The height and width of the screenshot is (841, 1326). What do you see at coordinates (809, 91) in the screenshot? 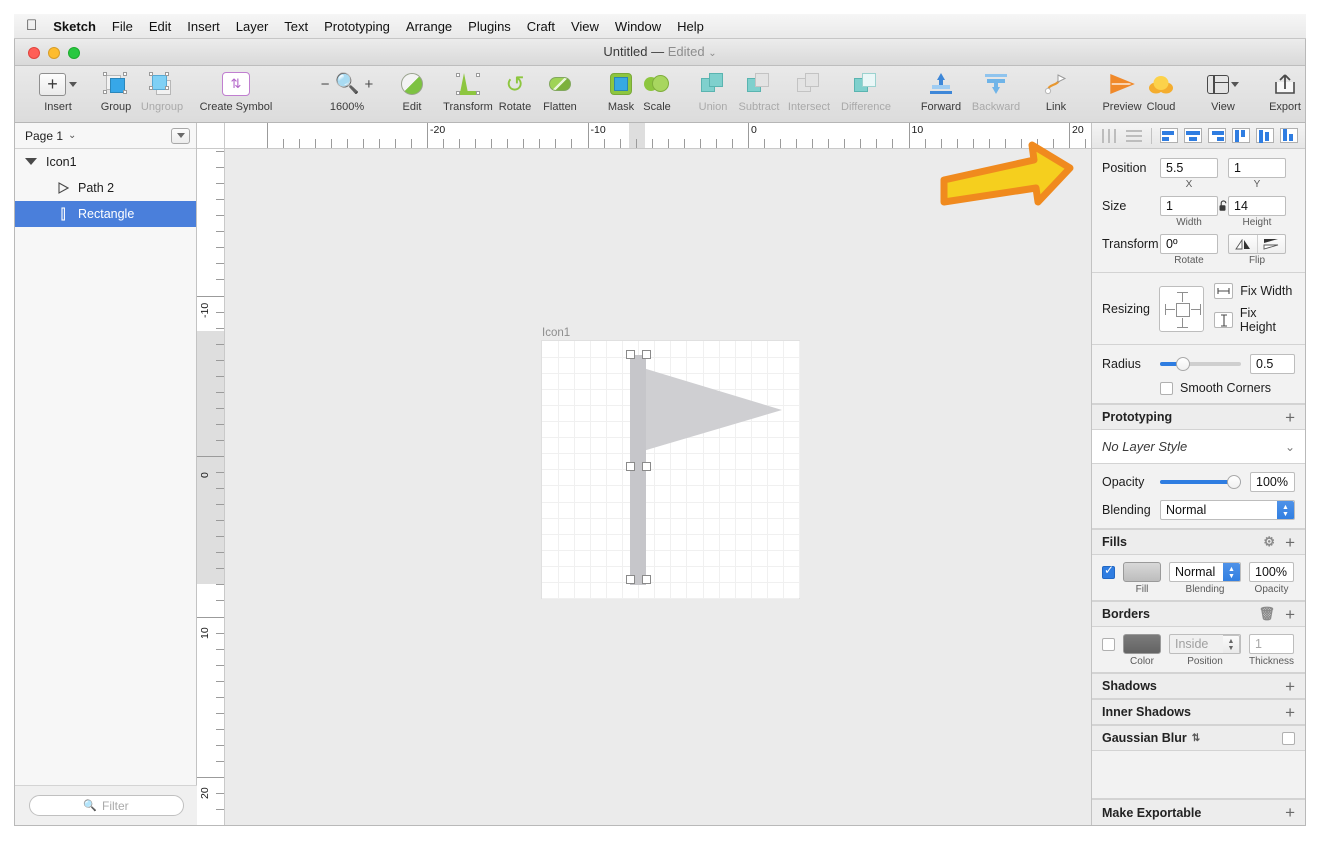
I see `toolbar-intersect: Intersect` at bounding box center [809, 91].